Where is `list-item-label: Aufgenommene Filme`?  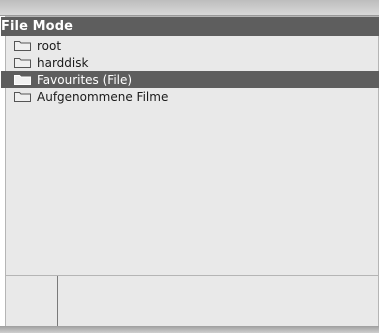 list-item-label: Aufgenommene Filme is located at coordinates (103, 96).